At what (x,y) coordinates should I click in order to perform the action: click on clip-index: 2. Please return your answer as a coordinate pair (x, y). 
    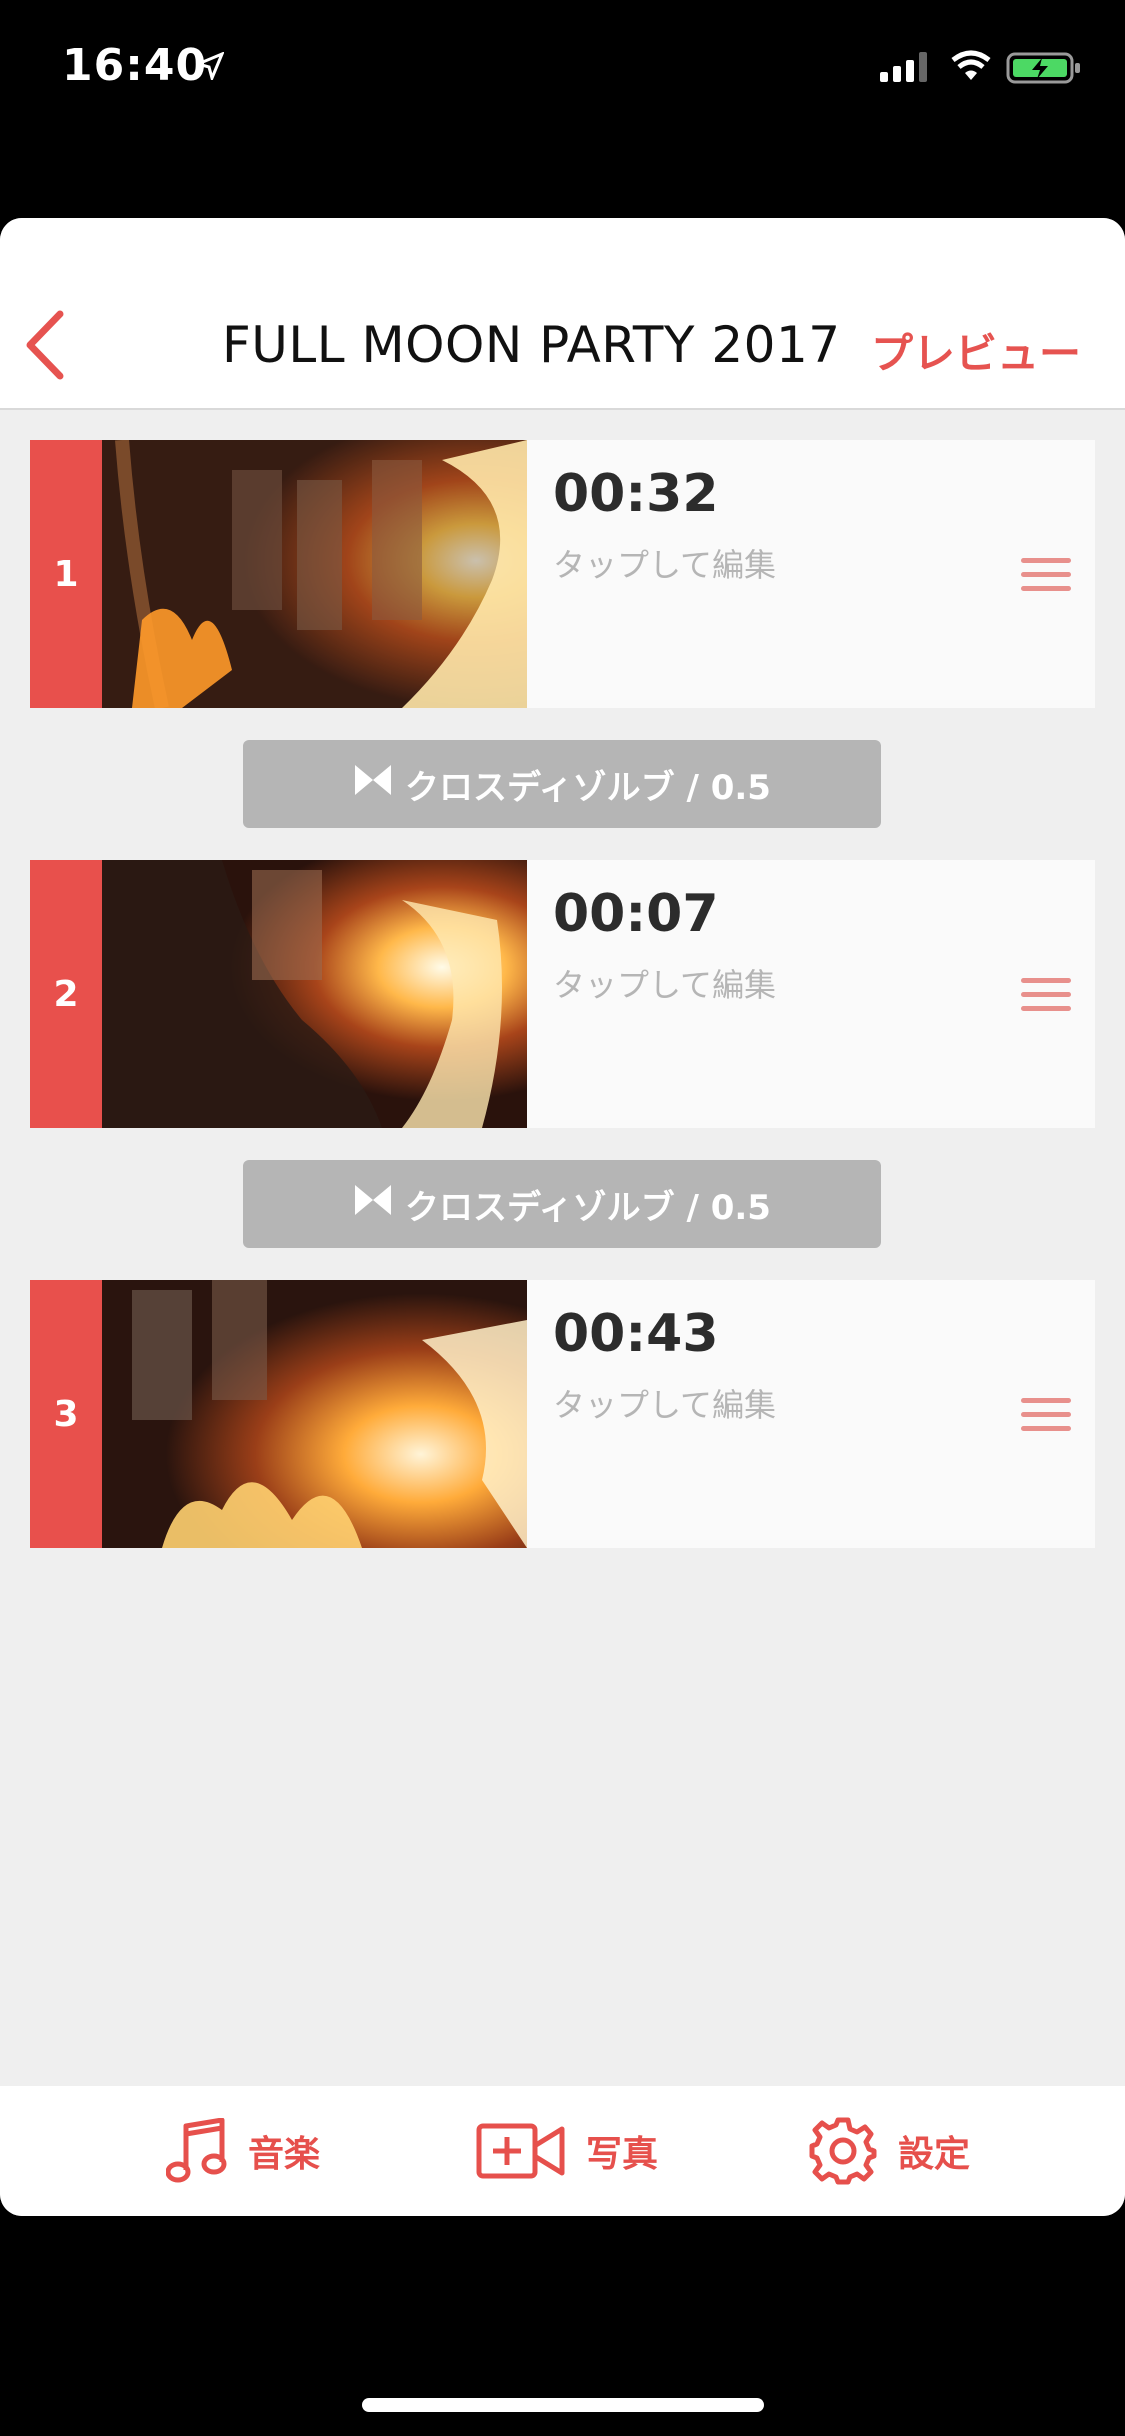
    Looking at the image, I should click on (66, 994).